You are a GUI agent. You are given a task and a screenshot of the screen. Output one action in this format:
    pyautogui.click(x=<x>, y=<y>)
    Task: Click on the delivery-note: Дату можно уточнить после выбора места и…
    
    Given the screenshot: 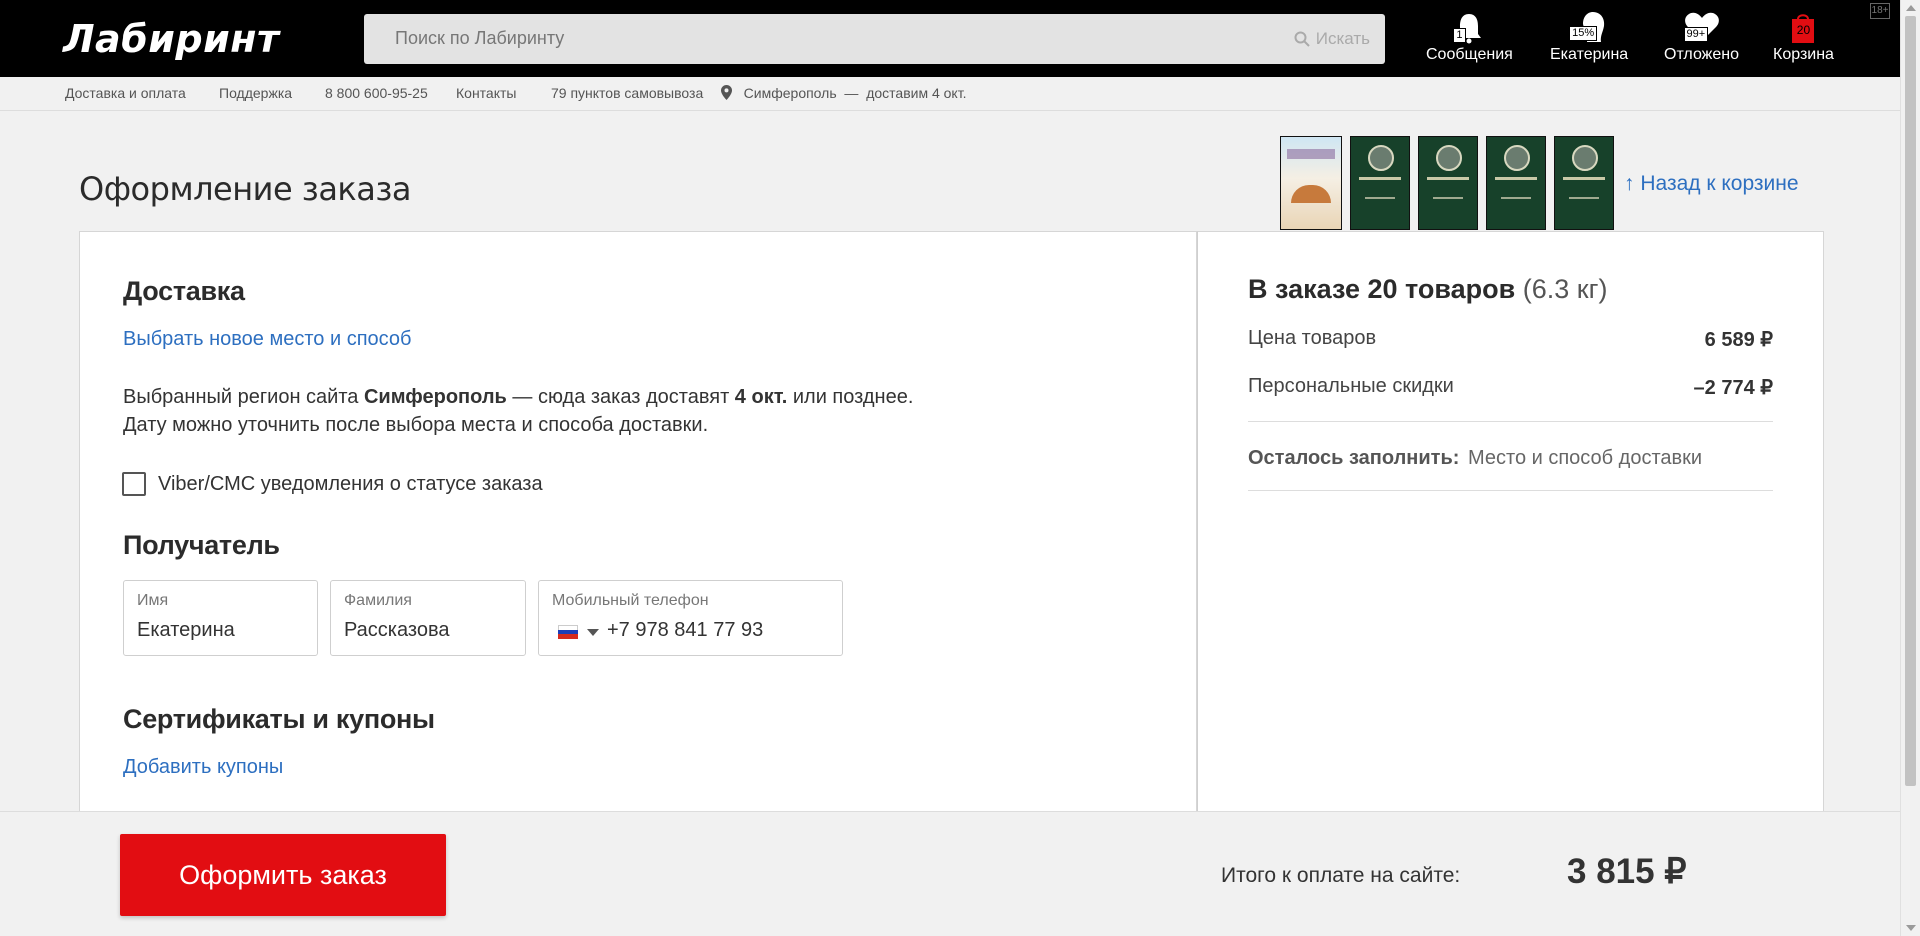 What is the action you would take?
    pyautogui.click(x=416, y=425)
    